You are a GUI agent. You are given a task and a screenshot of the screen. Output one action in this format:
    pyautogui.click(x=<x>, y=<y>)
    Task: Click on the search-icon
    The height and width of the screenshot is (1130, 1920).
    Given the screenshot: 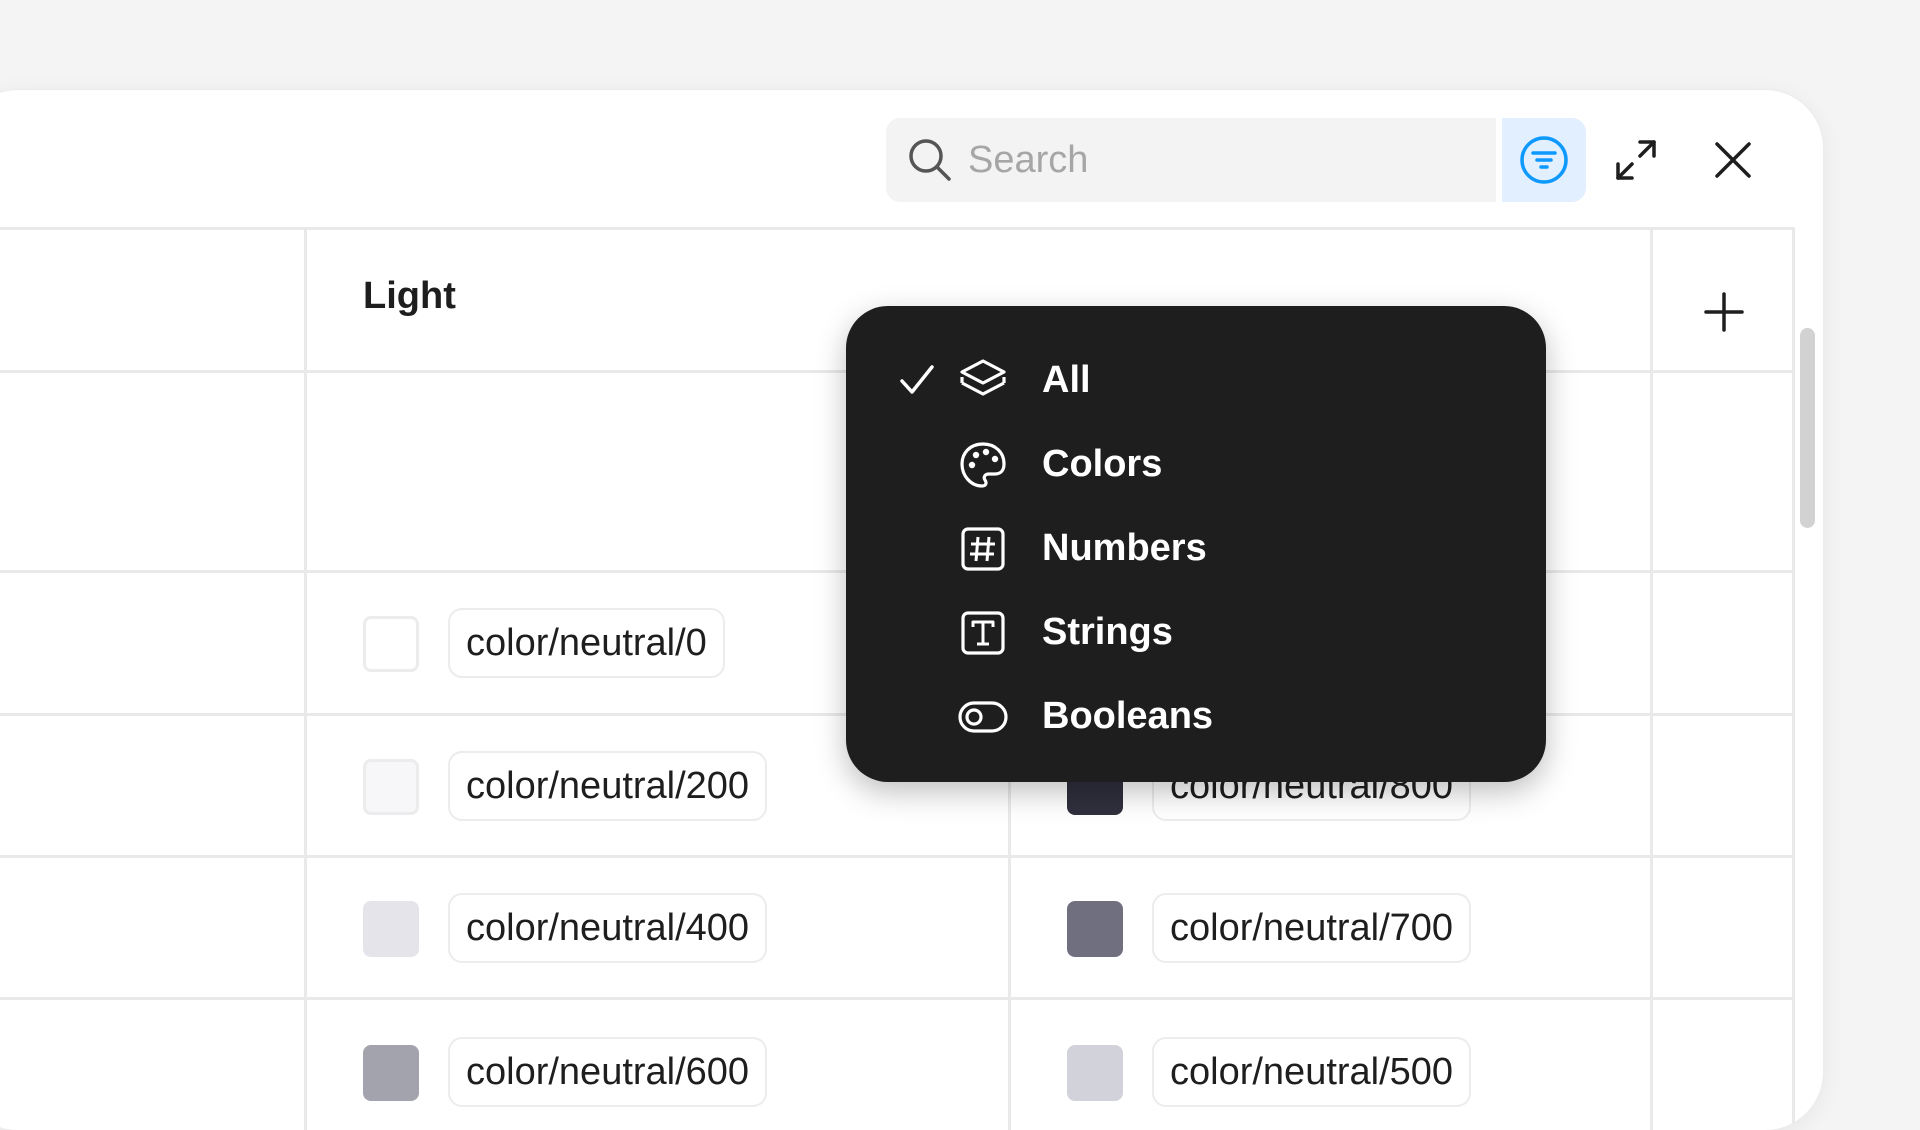 What is the action you would take?
    pyautogui.click(x=930, y=160)
    